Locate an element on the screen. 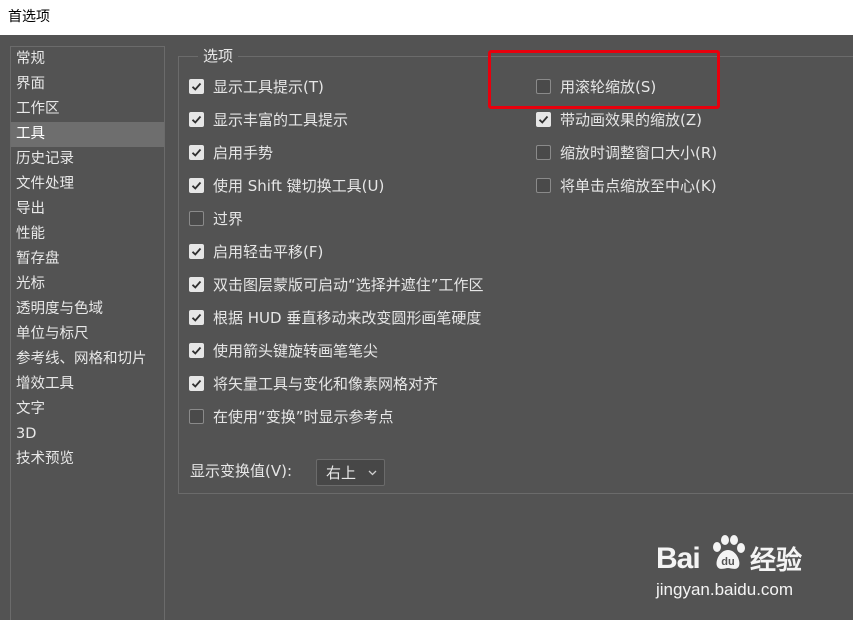  option-label: 在使用“变换”时显示参考点 is located at coordinates (303, 416).